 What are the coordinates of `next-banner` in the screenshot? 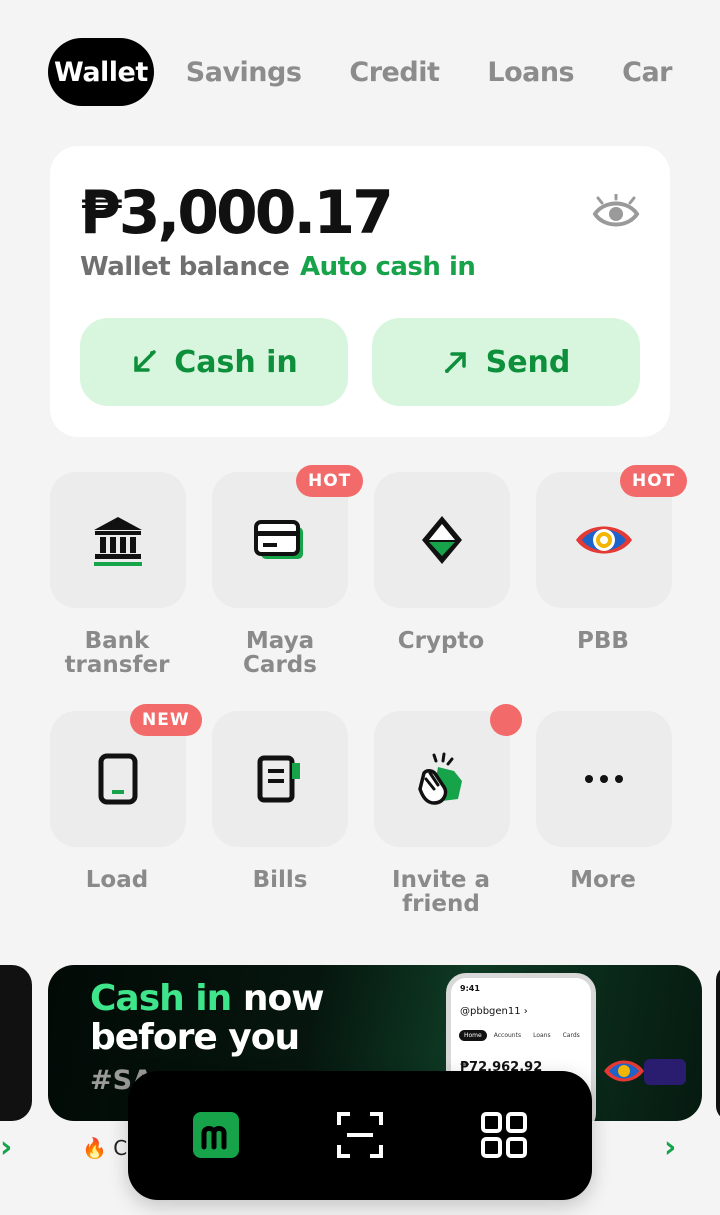 It's located at (718, 1043).